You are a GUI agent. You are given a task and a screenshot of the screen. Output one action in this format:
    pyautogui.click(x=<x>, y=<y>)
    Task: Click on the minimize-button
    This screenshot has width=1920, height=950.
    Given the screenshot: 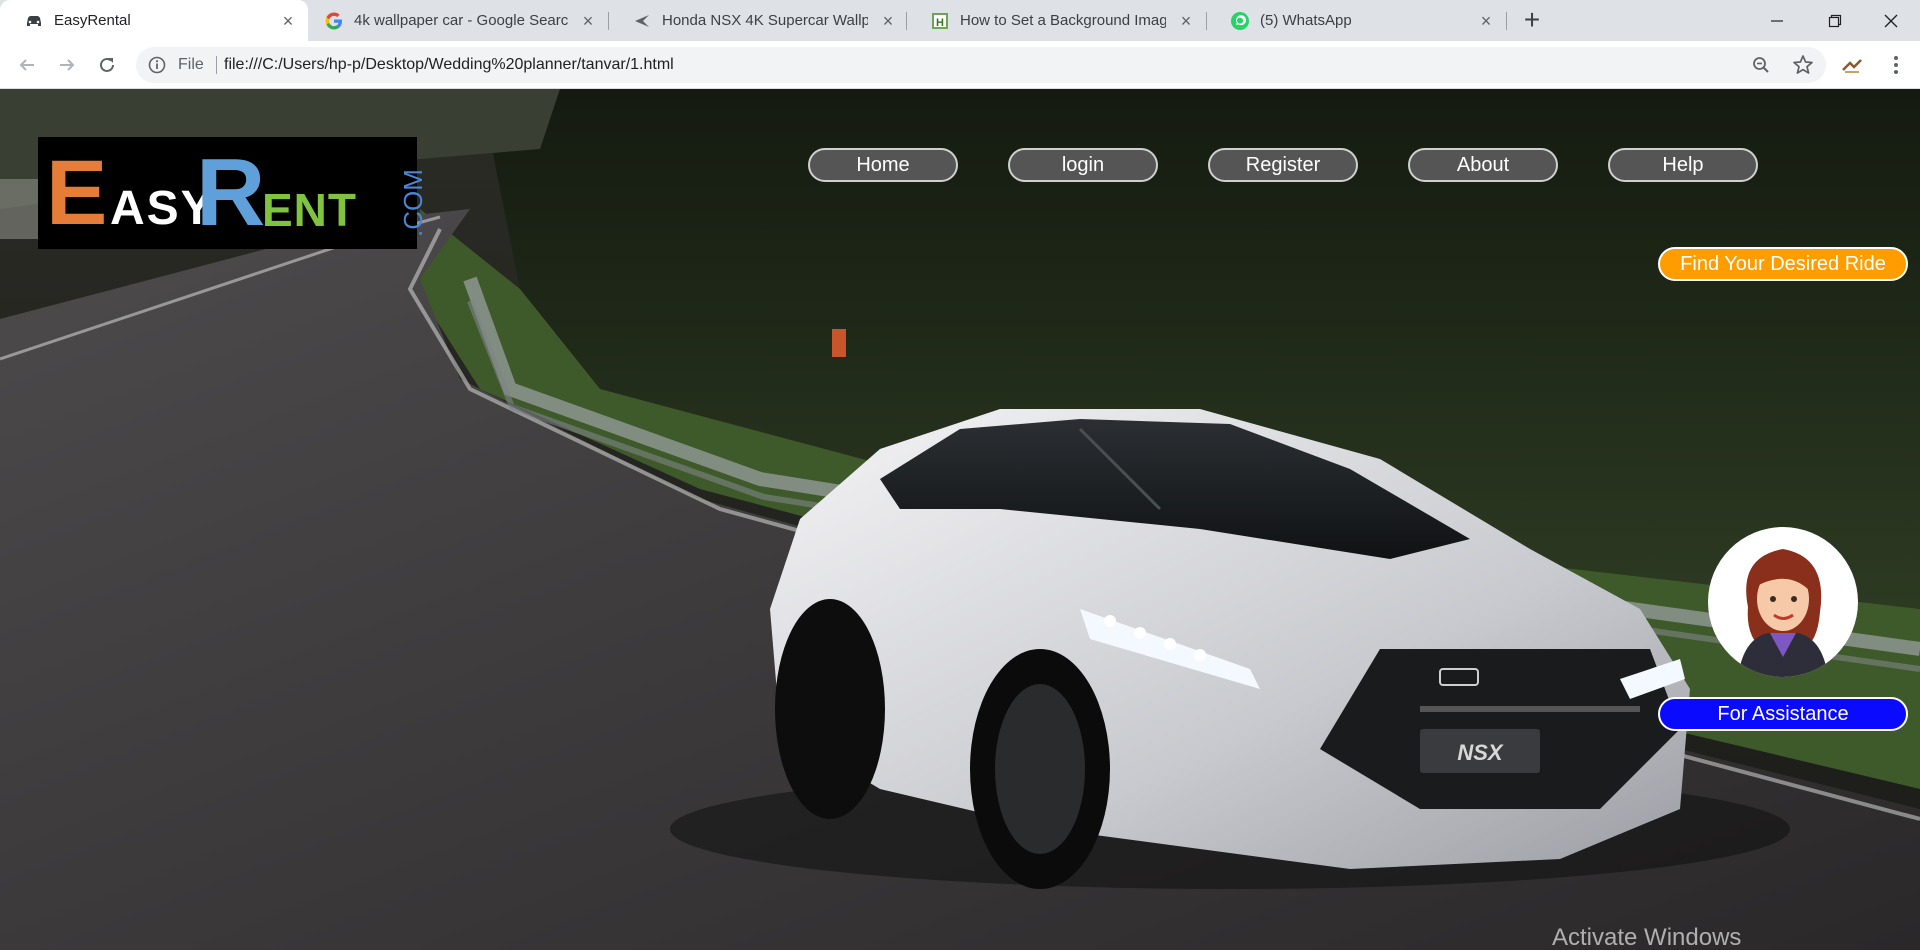 What is the action you would take?
    pyautogui.click(x=1777, y=20)
    